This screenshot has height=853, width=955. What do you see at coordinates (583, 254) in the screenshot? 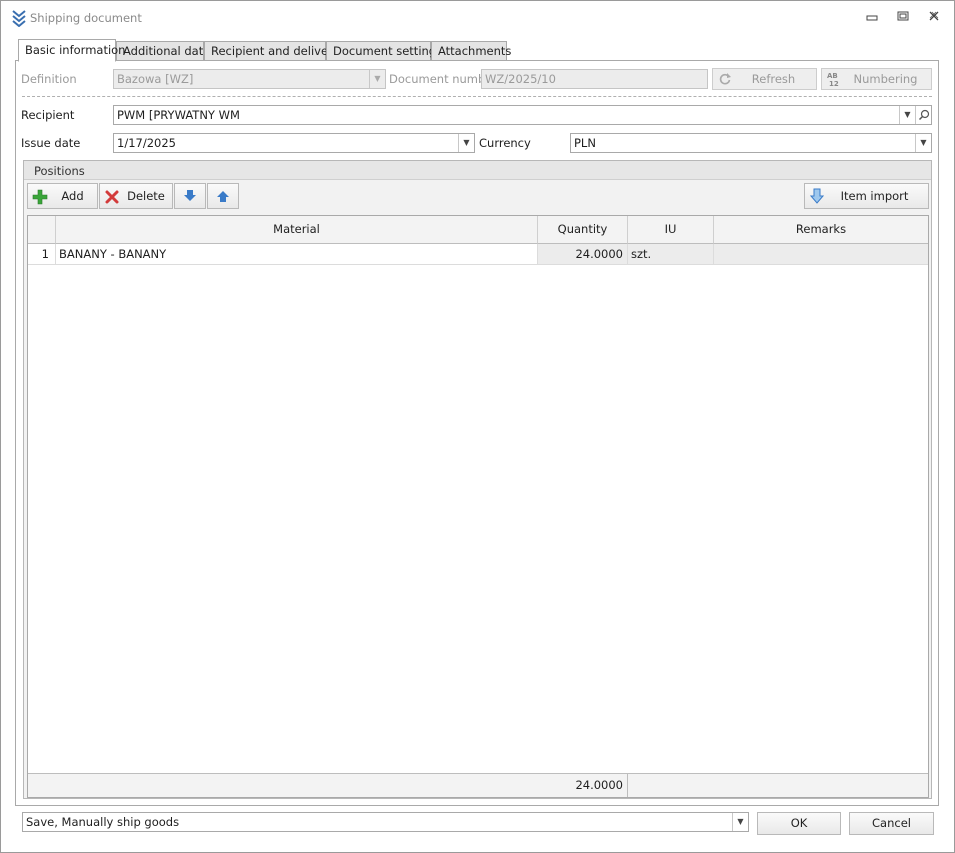
I see `quantity-cell: 24.0000` at bounding box center [583, 254].